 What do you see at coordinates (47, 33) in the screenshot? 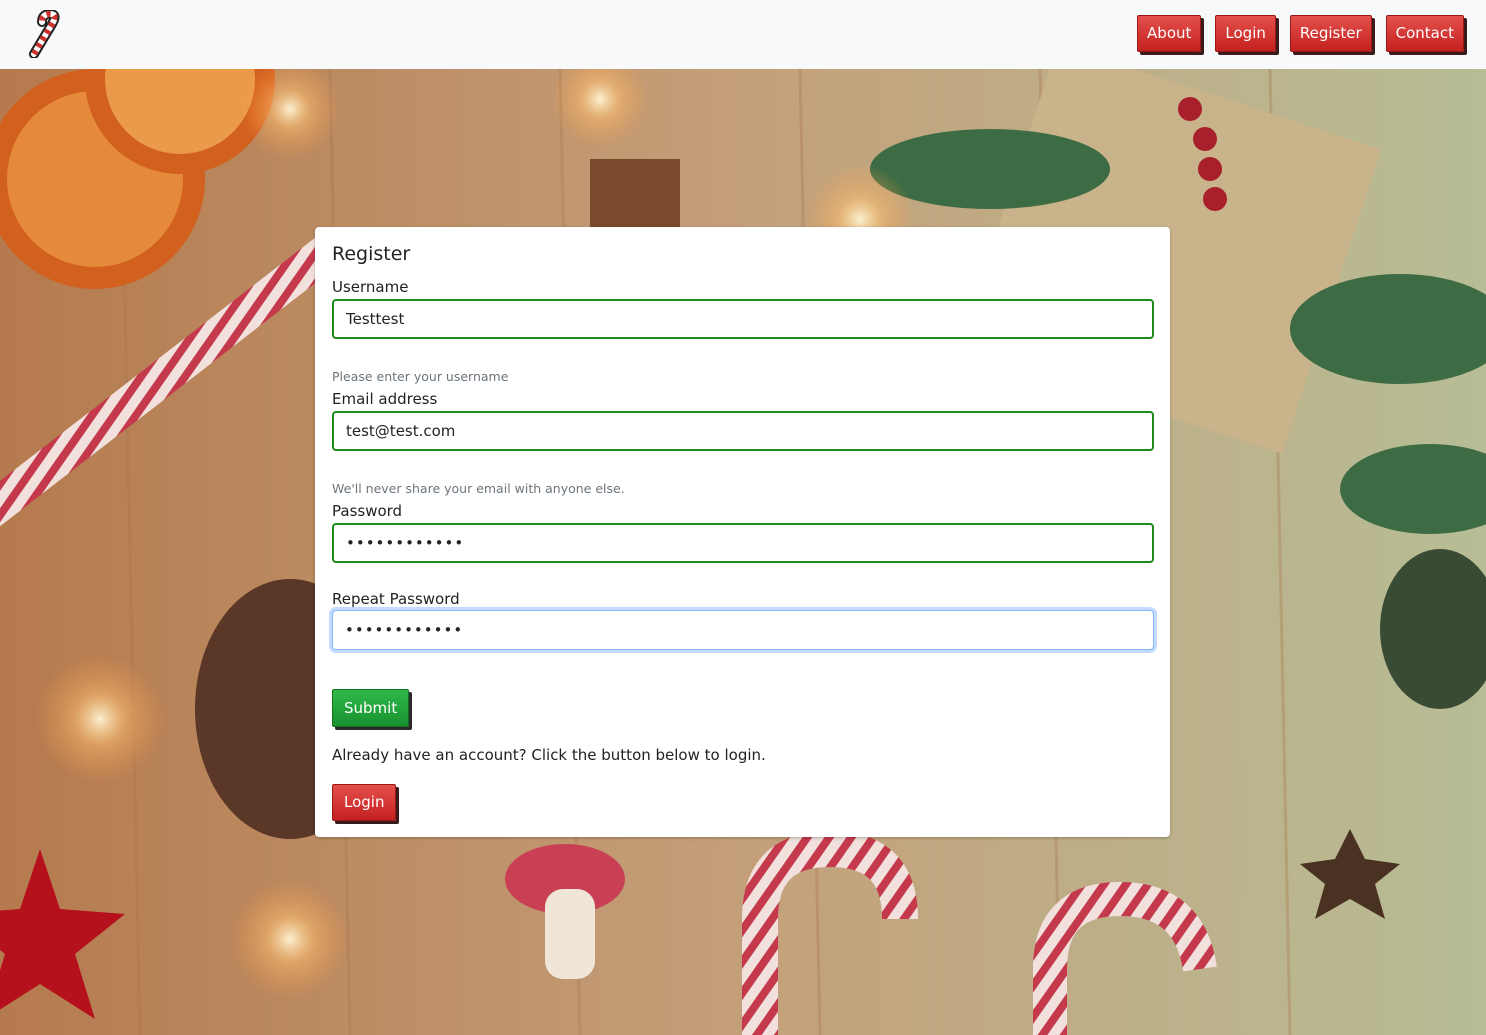
I see `candy-cane-icon` at bounding box center [47, 33].